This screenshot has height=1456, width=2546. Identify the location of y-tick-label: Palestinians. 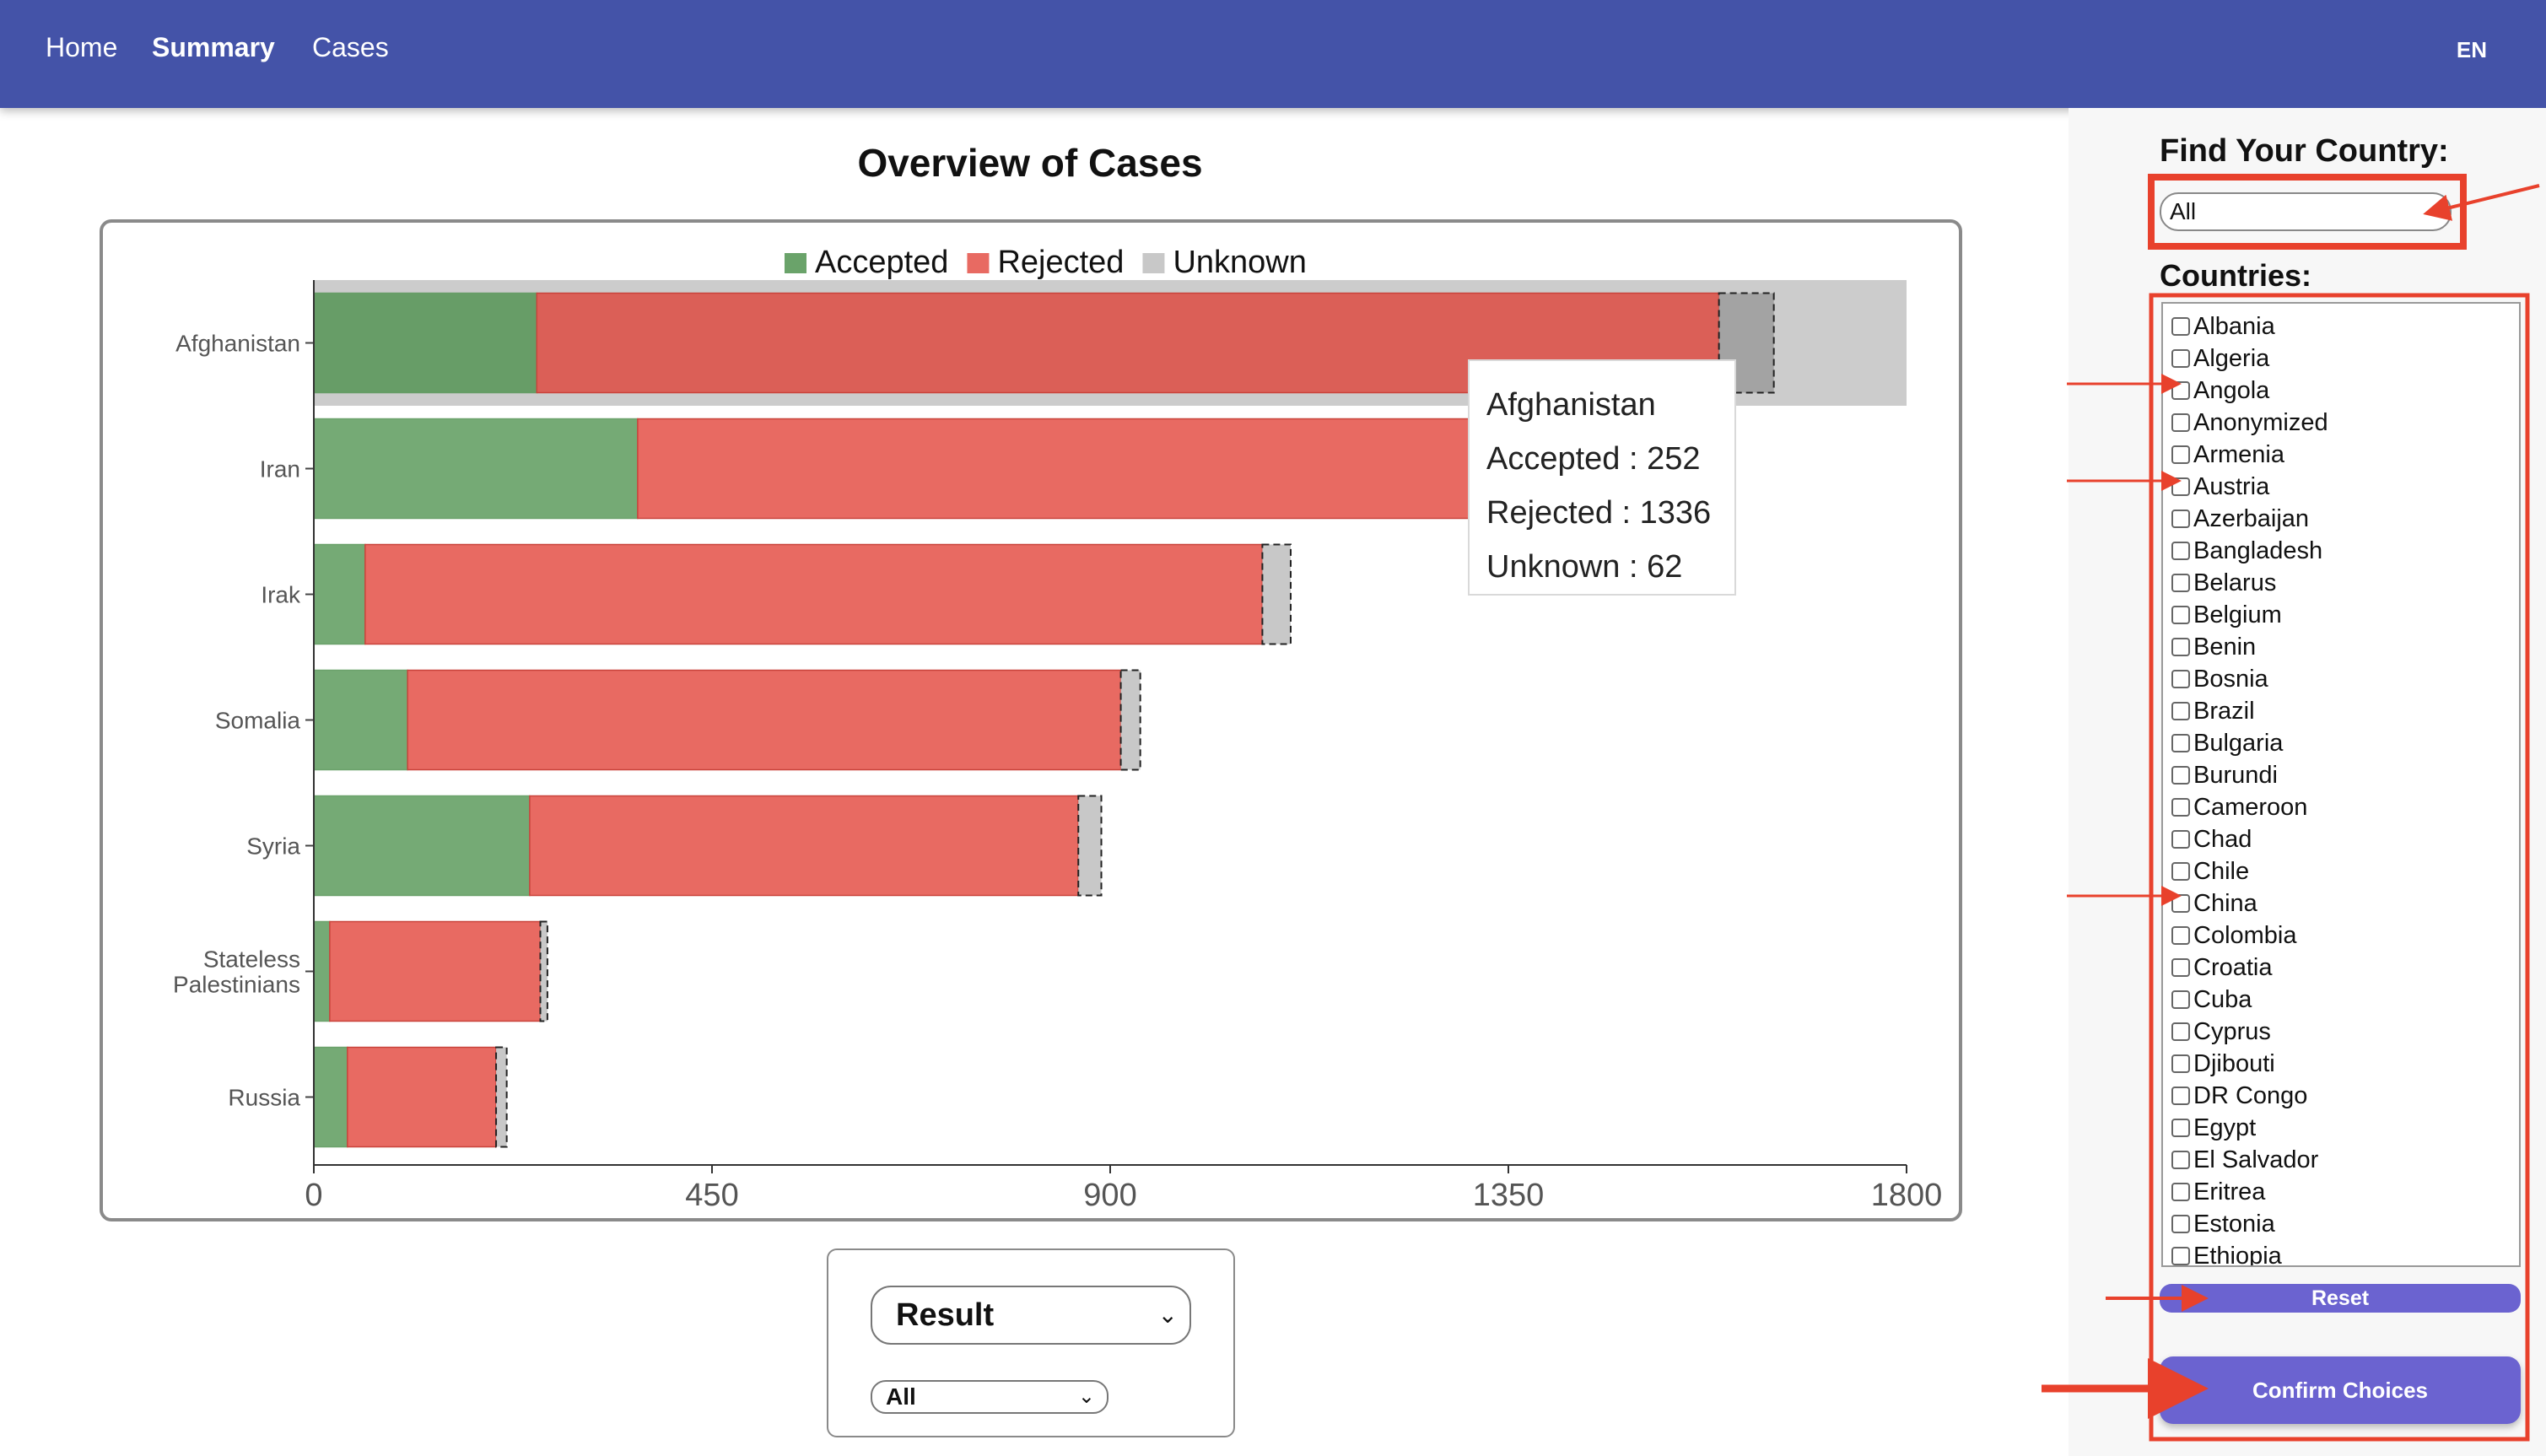
(237, 985).